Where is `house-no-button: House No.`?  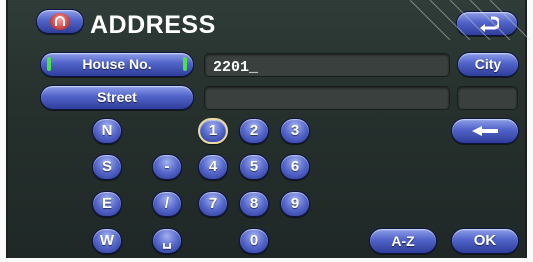
house-no-button: House No. is located at coordinates (117, 64).